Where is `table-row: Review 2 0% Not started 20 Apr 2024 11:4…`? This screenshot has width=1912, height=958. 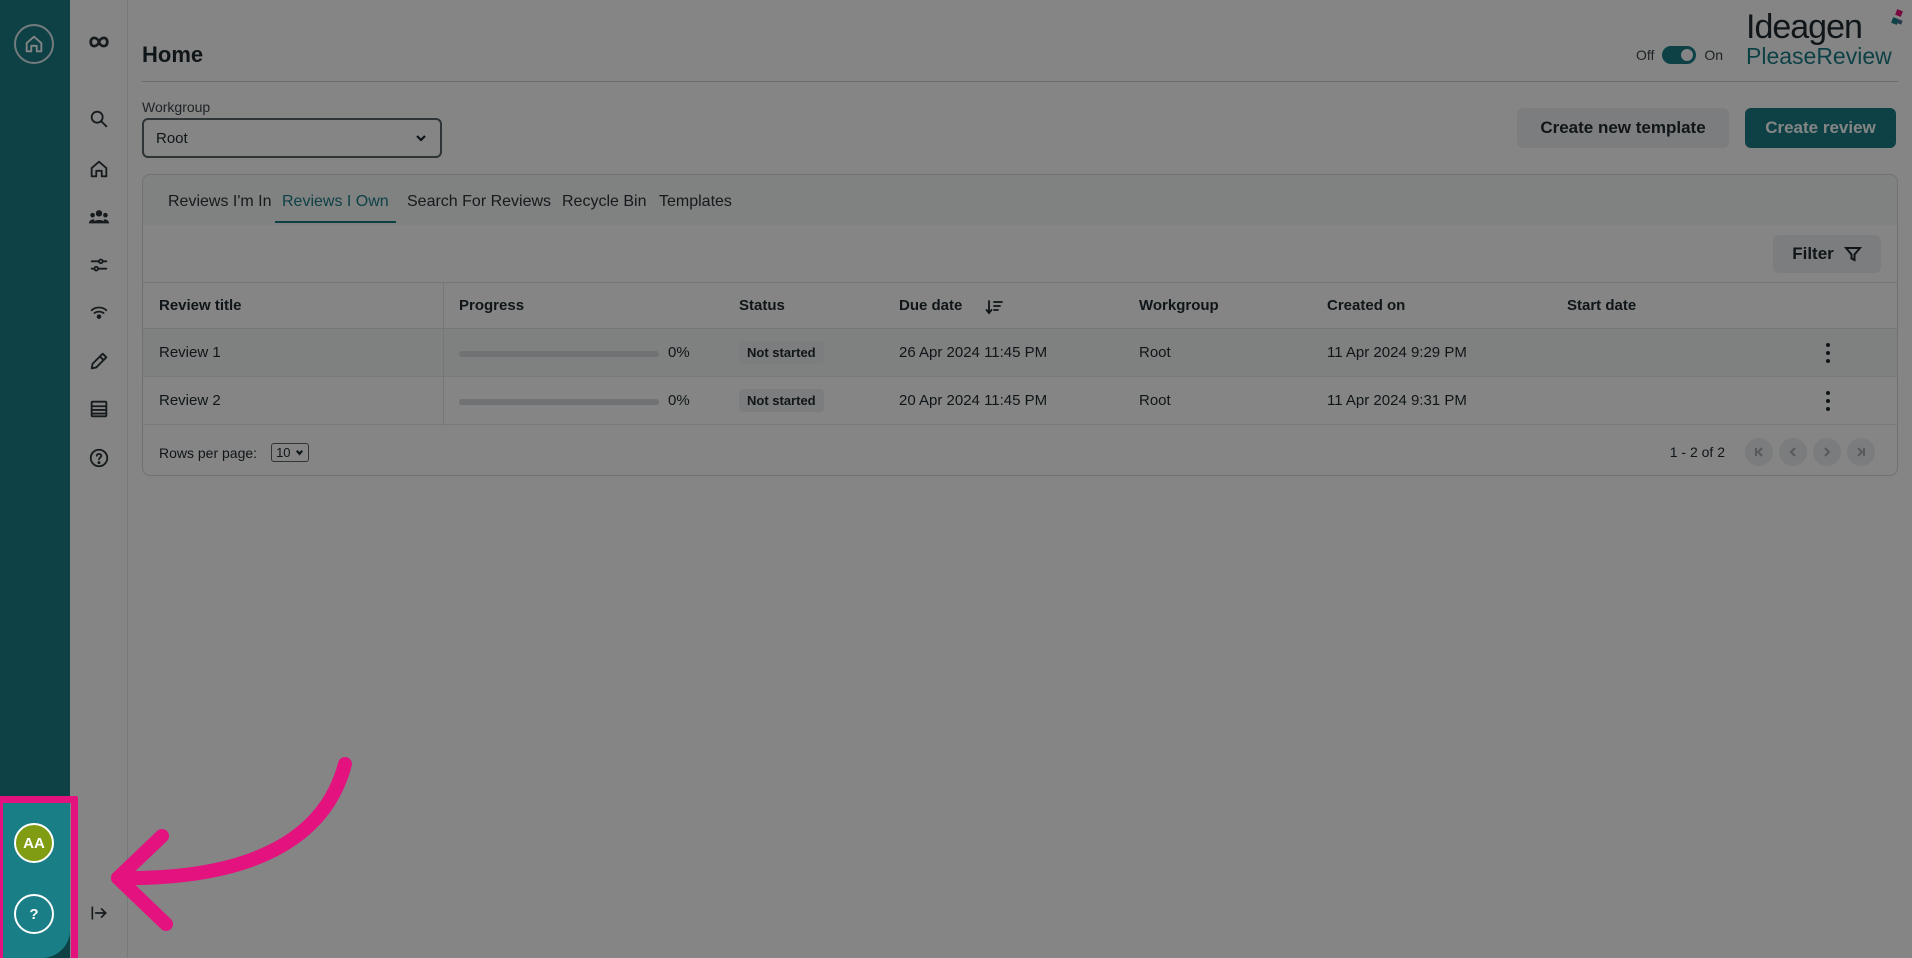
table-row: Review 2 0% Not started 20 Apr 2024 11:4… is located at coordinates (1020, 401).